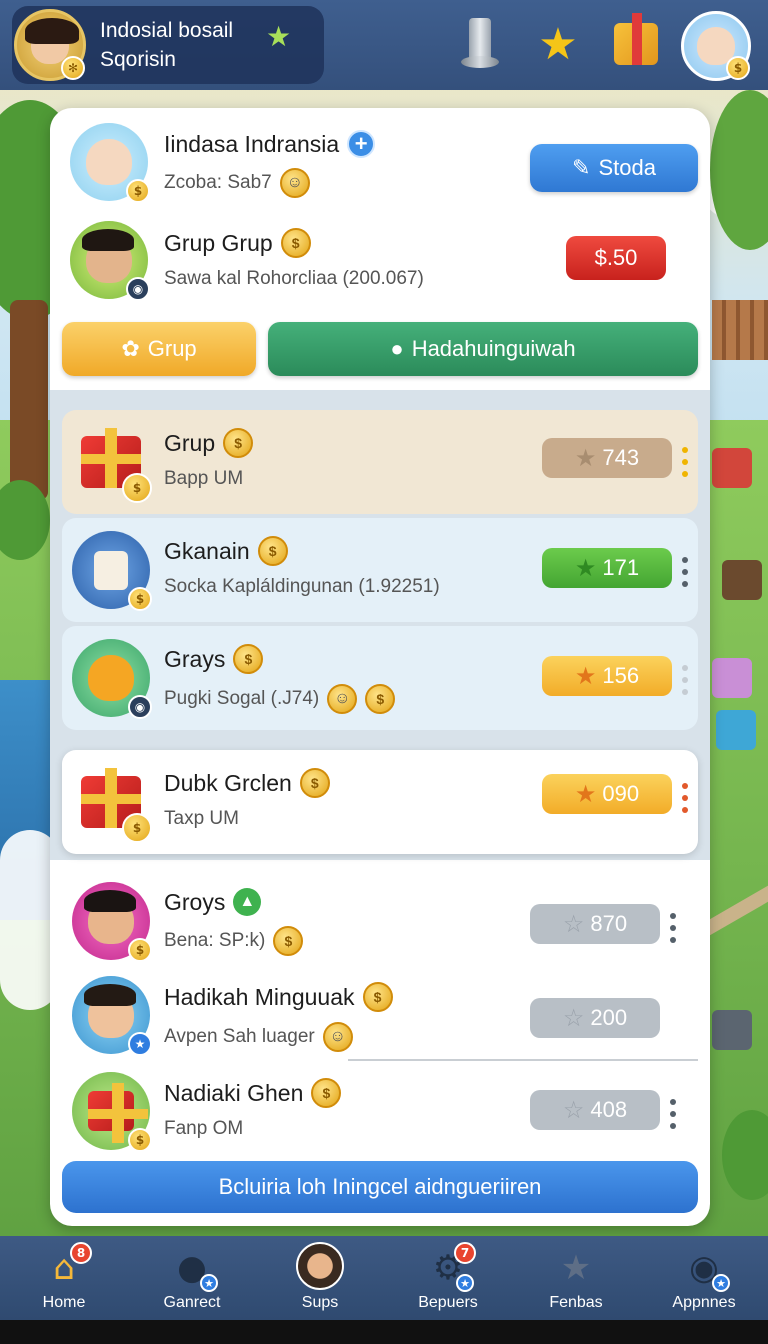  What do you see at coordinates (278, 997) in the screenshot?
I see `item-name-line: Hadikah Minguuak $` at bounding box center [278, 997].